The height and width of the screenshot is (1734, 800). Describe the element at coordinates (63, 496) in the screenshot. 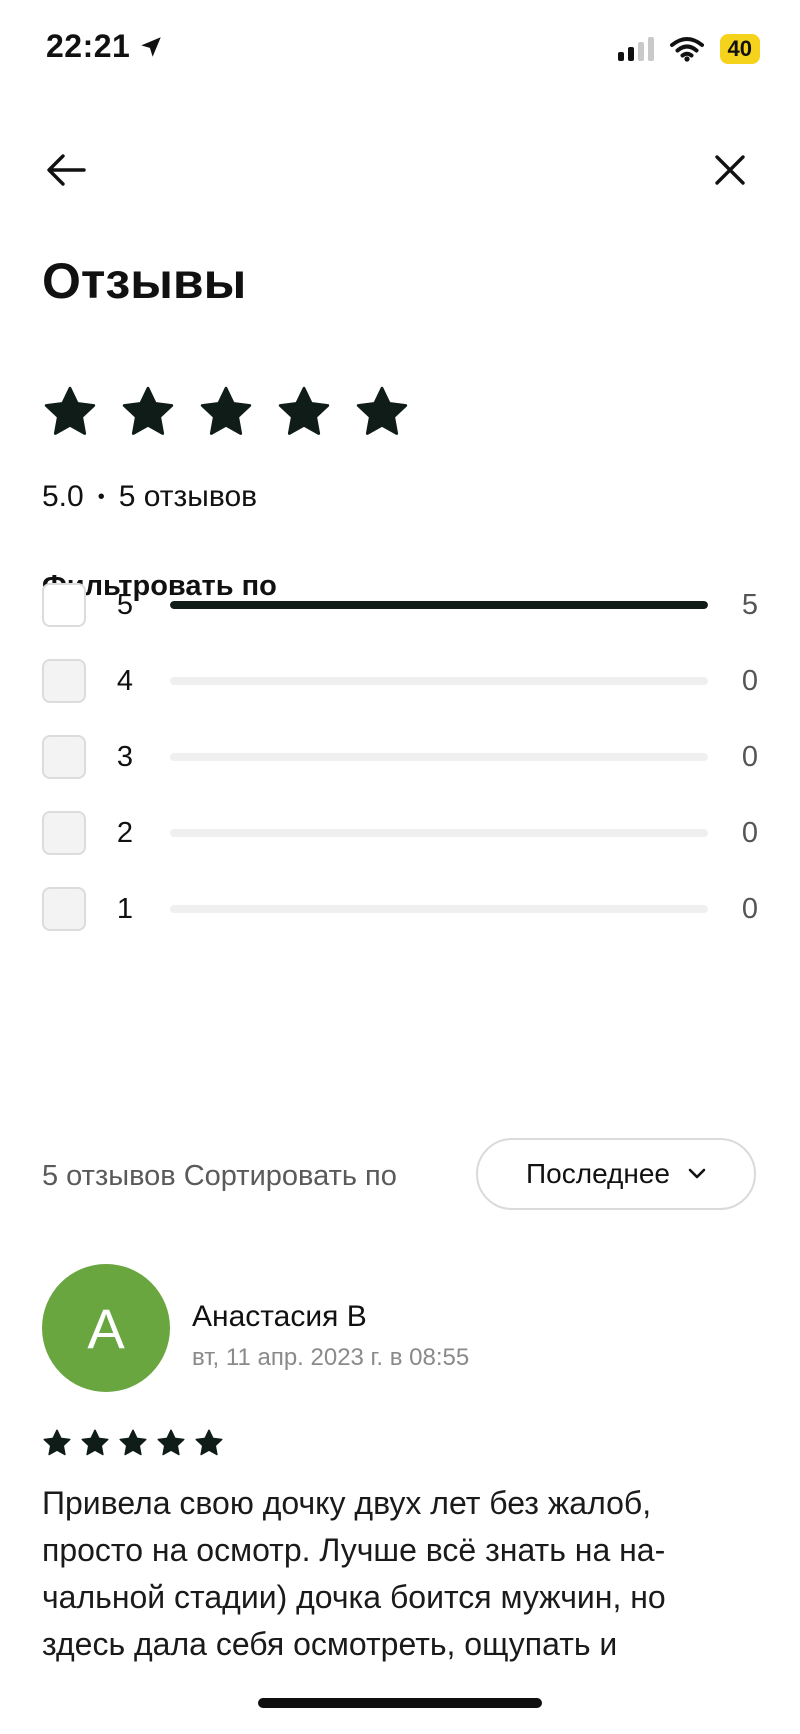

I see `rating-value: 5.0` at that location.